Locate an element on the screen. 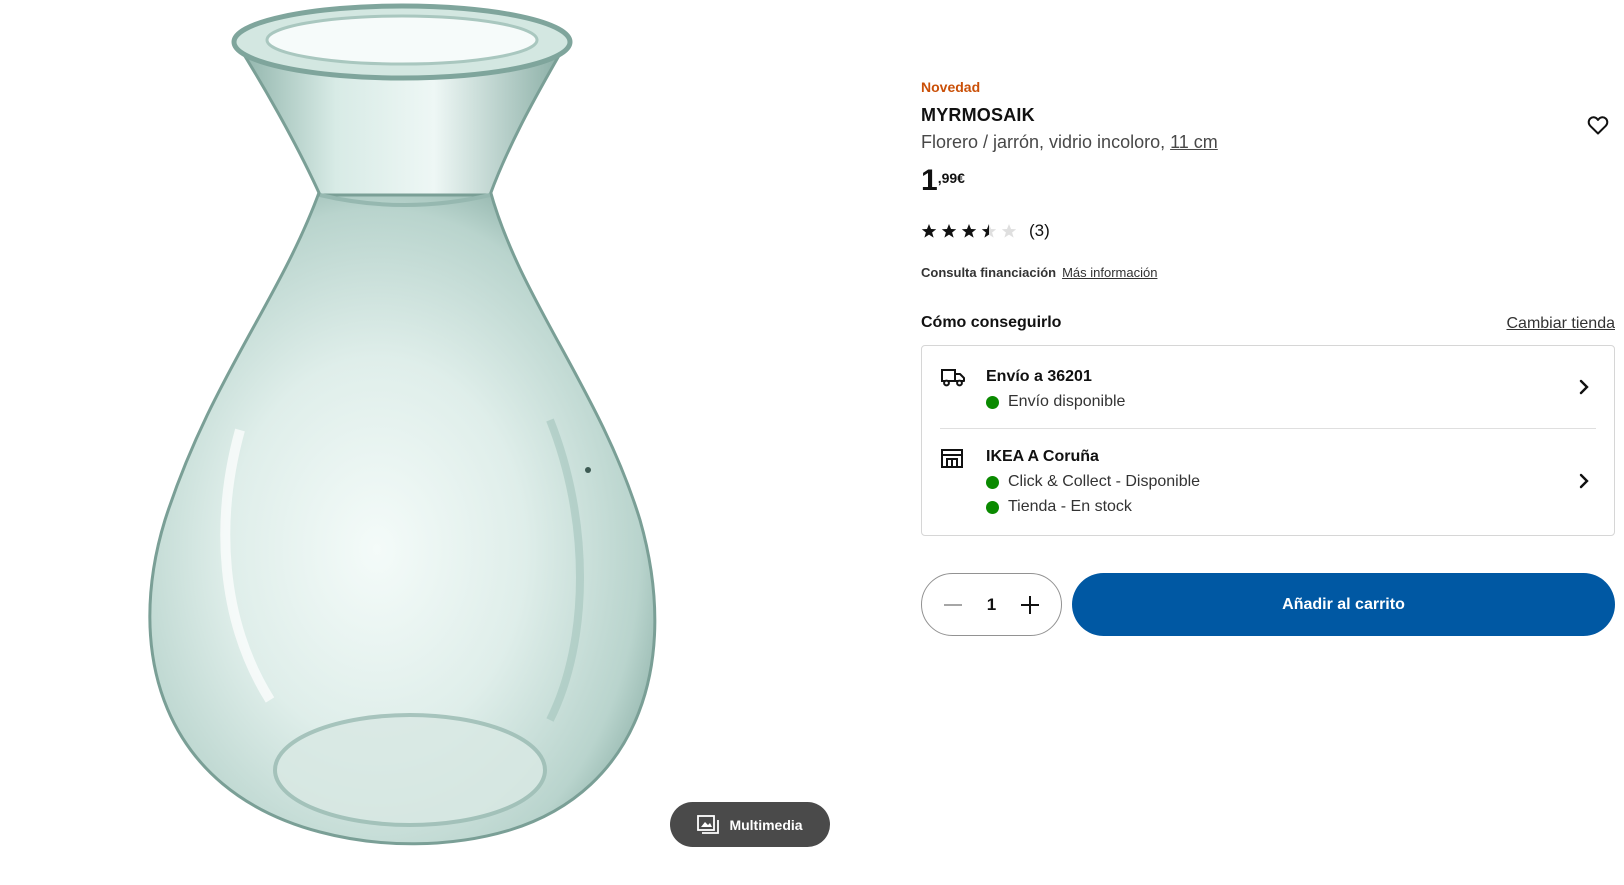 The image size is (1624, 885). price: 1 ,99€ is located at coordinates (943, 181).